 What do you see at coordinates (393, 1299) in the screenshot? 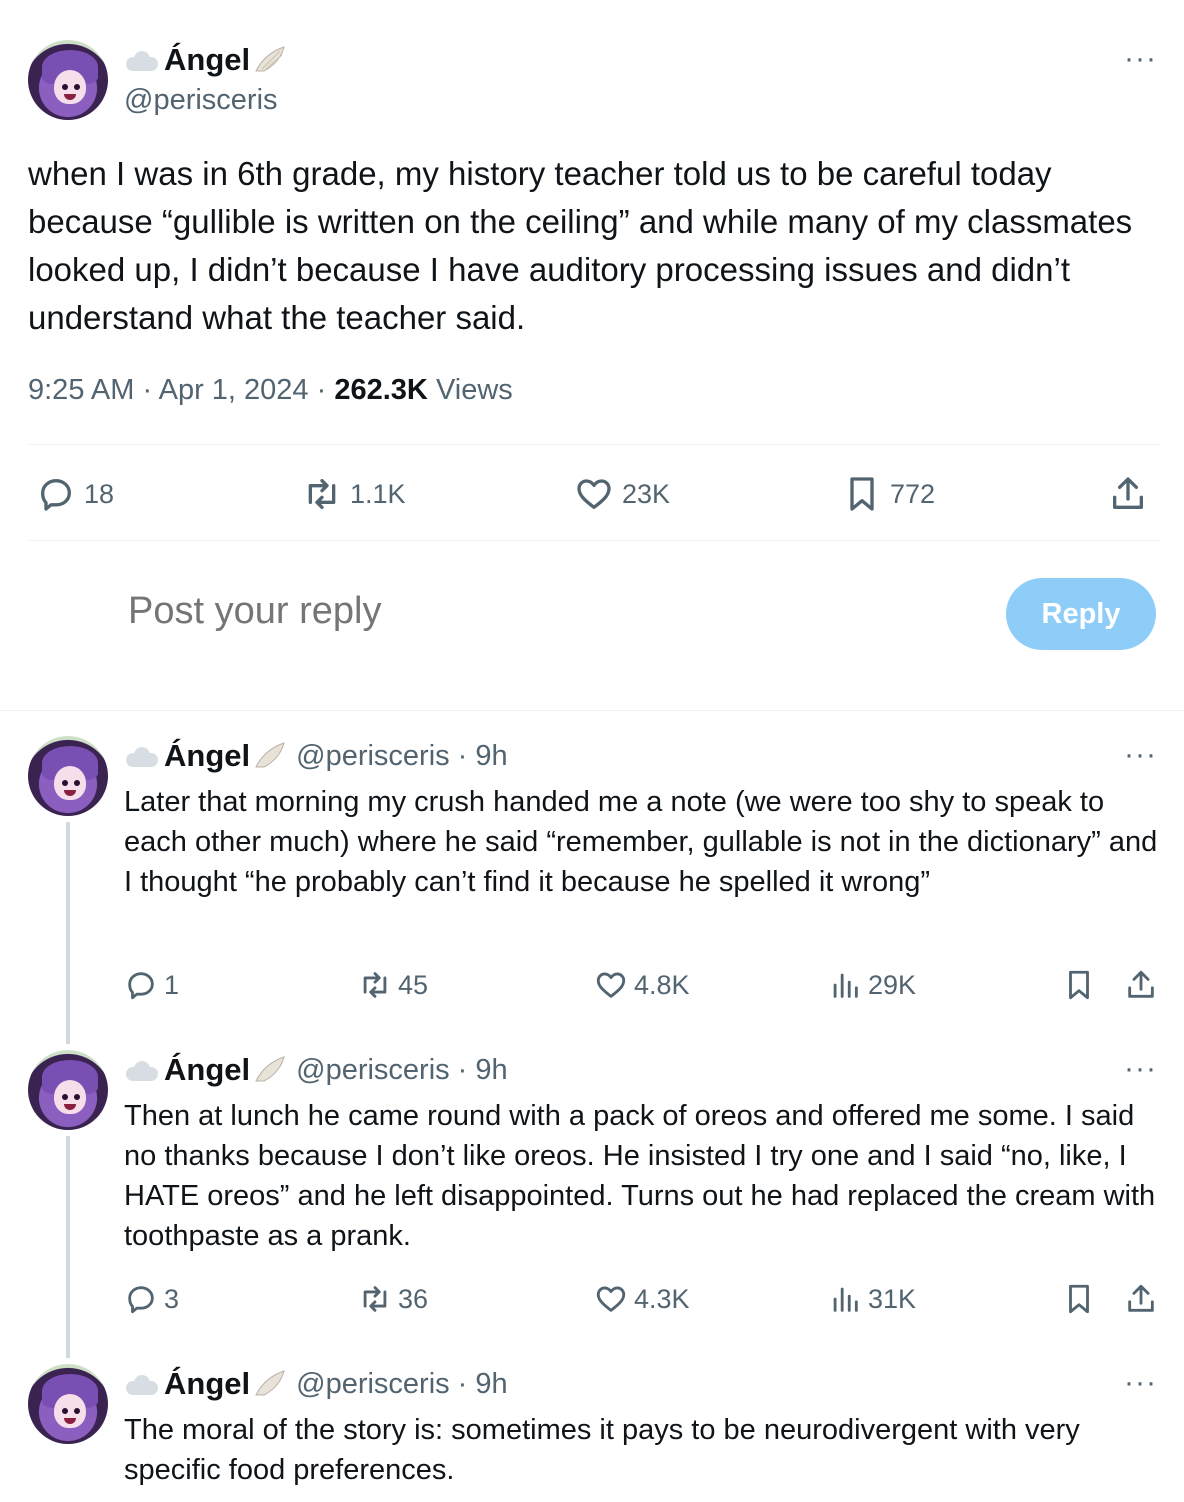
I see `repost-button: 36` at bounding box center [393, 1299].